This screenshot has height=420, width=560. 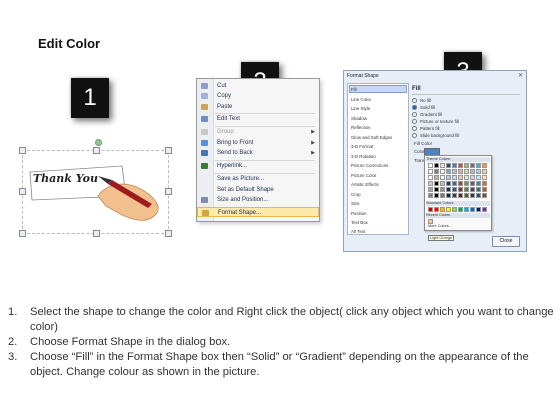 What do you see at coordinates (359, 222) in the screenshot?
I see `category-text-box: Text Box` at bounding box center [359, 222].